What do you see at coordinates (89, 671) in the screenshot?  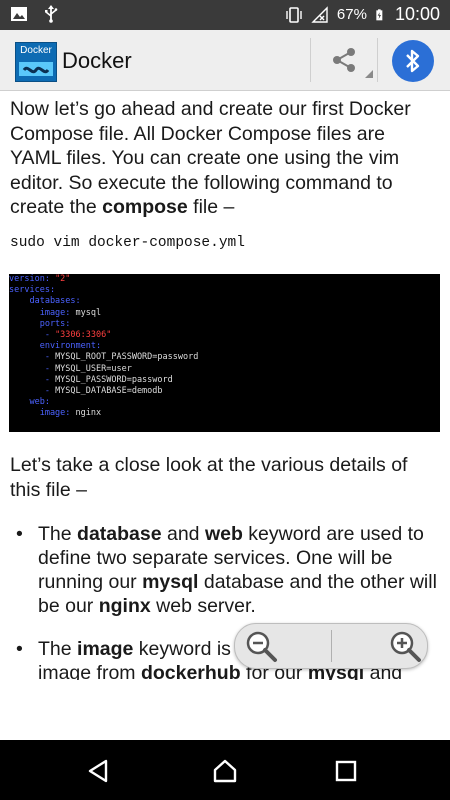 I see `text-span: image from` at bounding box center [89, 671].